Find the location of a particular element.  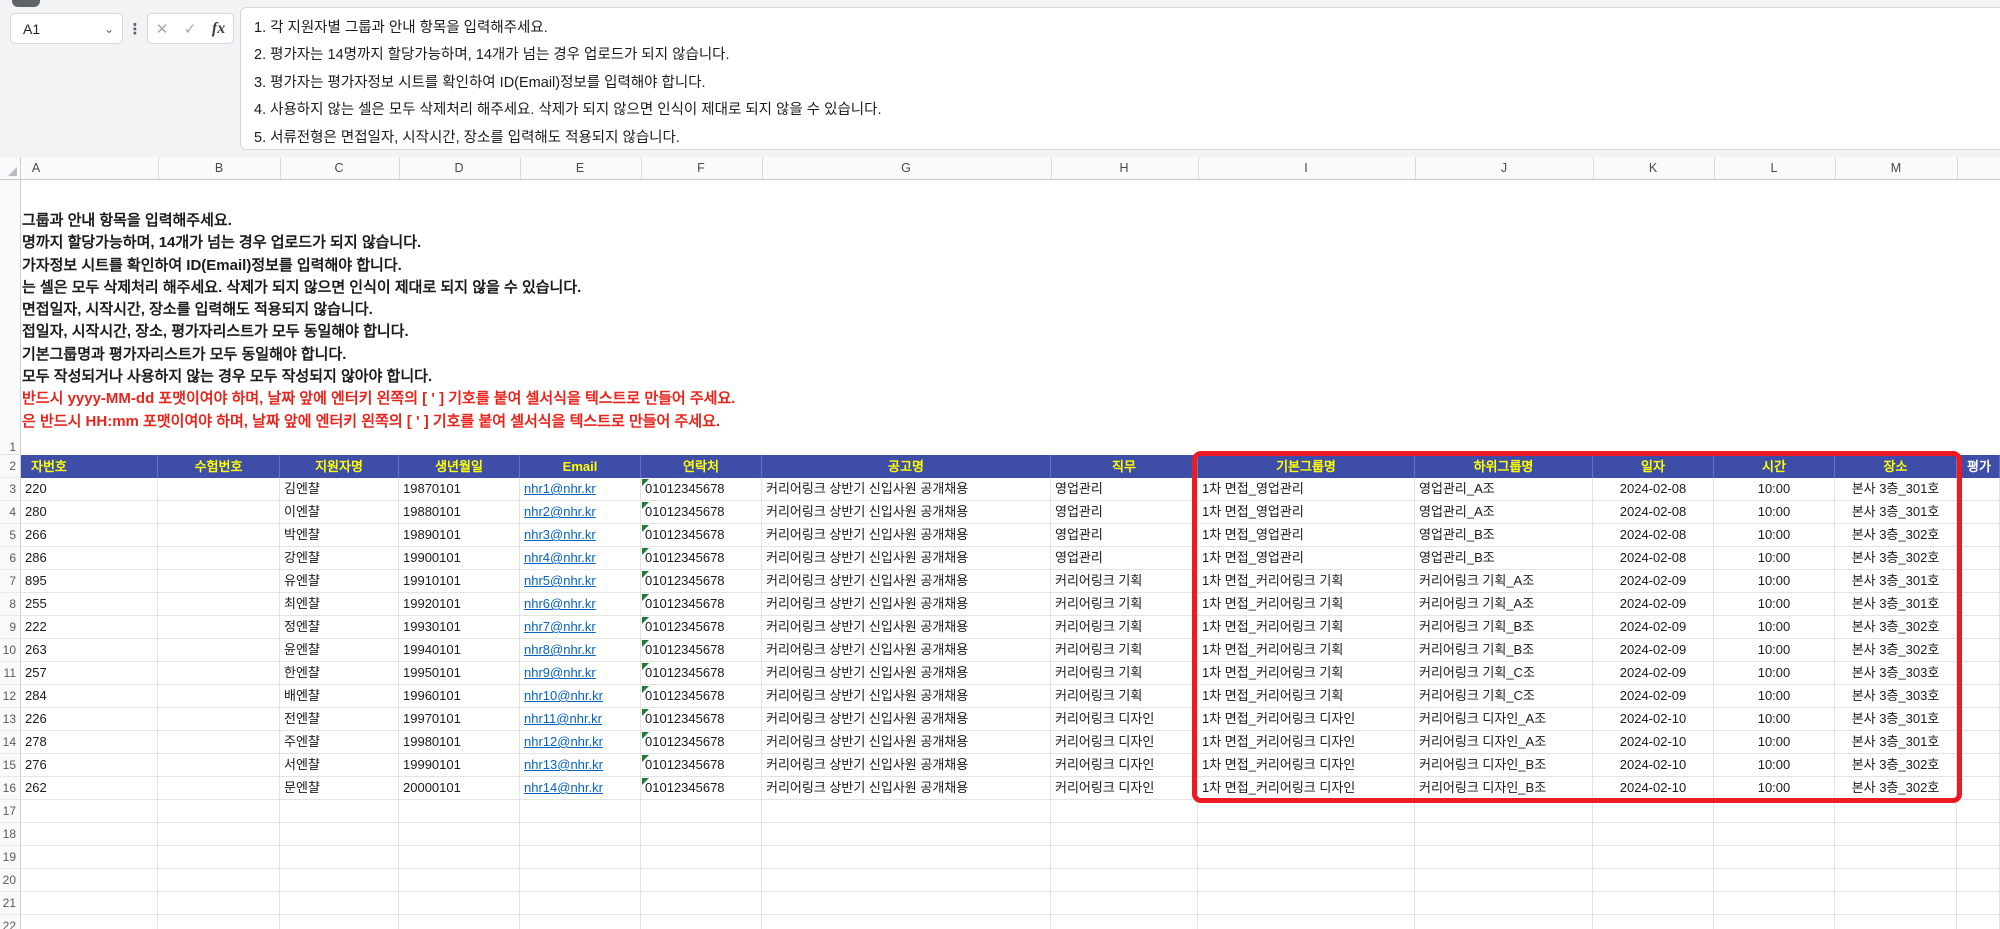

cell-c8: 최엔챨 is located at coordinates (339, 604).